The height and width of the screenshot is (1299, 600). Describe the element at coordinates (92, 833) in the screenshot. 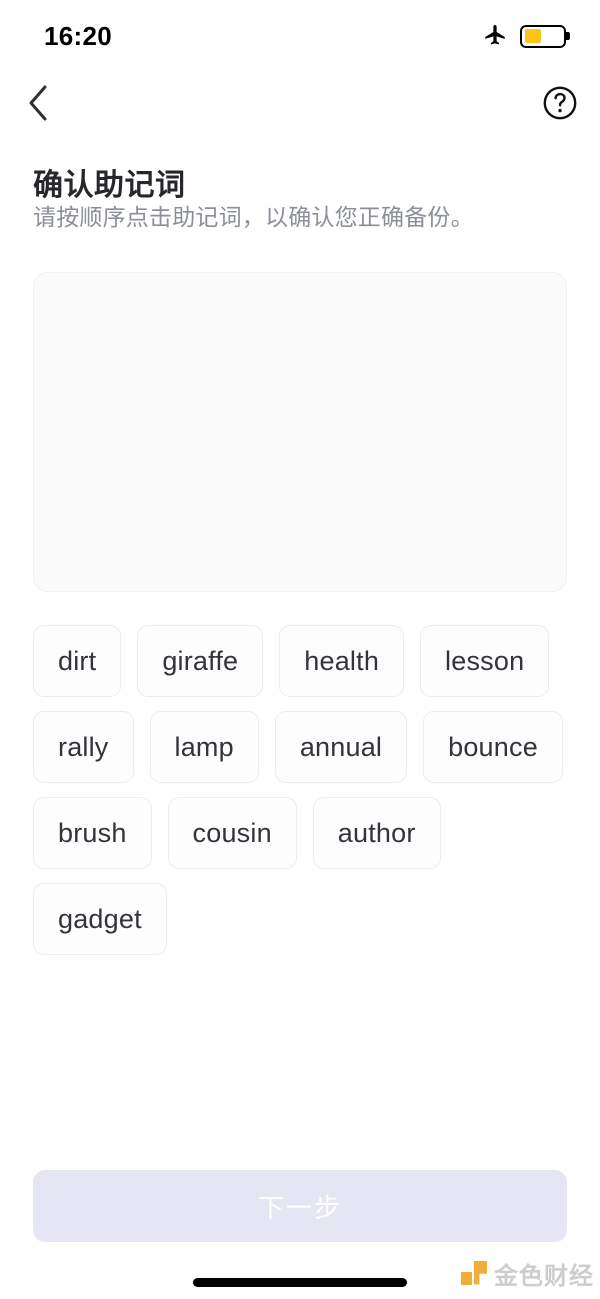

I see `word-chip: brush` at that location.